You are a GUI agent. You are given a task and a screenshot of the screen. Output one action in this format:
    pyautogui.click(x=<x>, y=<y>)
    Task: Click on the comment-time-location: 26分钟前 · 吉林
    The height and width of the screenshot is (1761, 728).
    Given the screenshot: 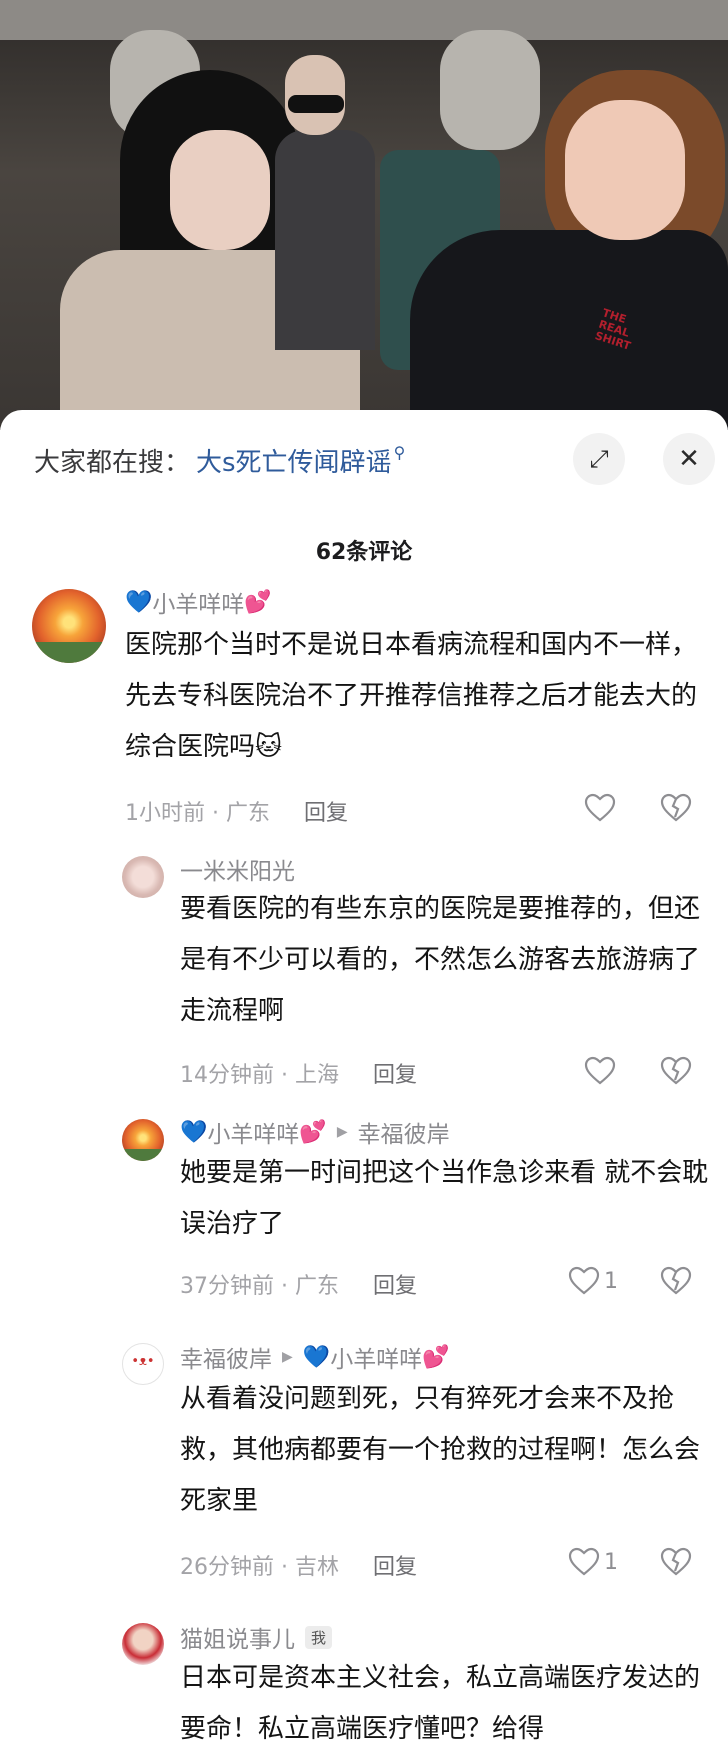 What is the action you would take?
    pyautogui.click(x=259, y=1567)
    